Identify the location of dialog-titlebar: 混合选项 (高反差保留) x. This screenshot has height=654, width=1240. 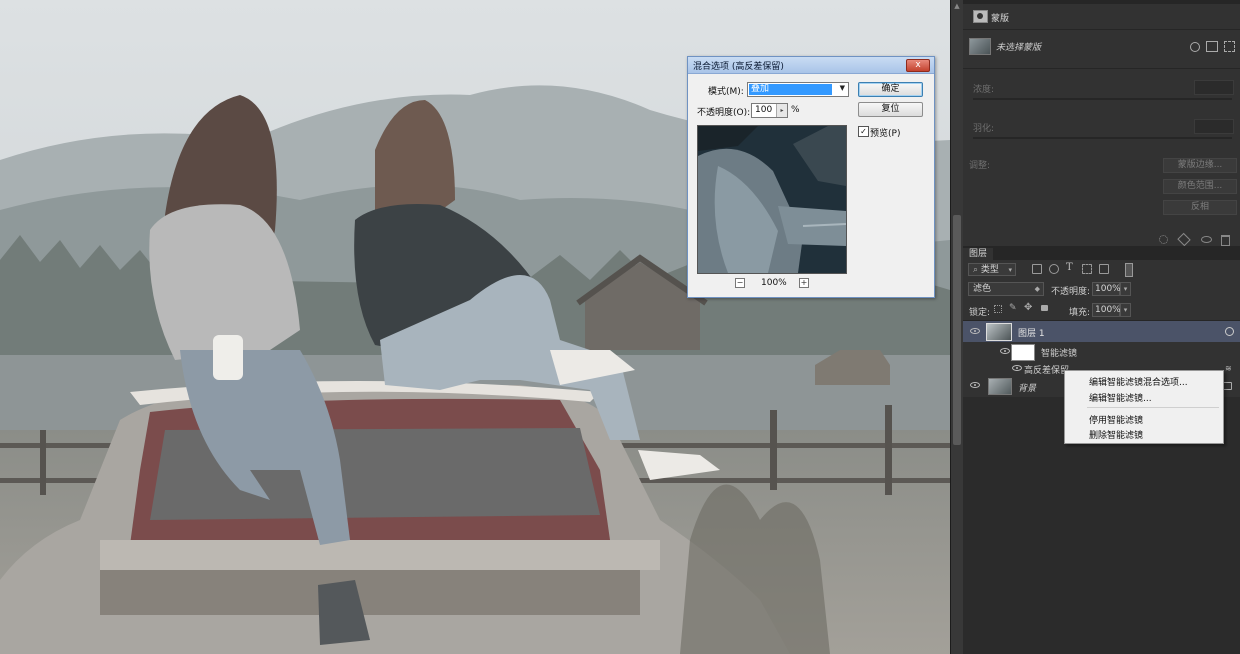
(811, 65).